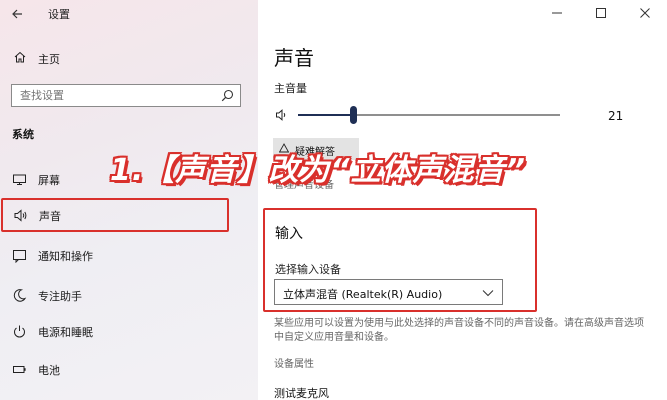  What do you see at coordinates (289, 234) in the screenshot?
I see `input-section-title: 输入` at bounding box center [289, 234].